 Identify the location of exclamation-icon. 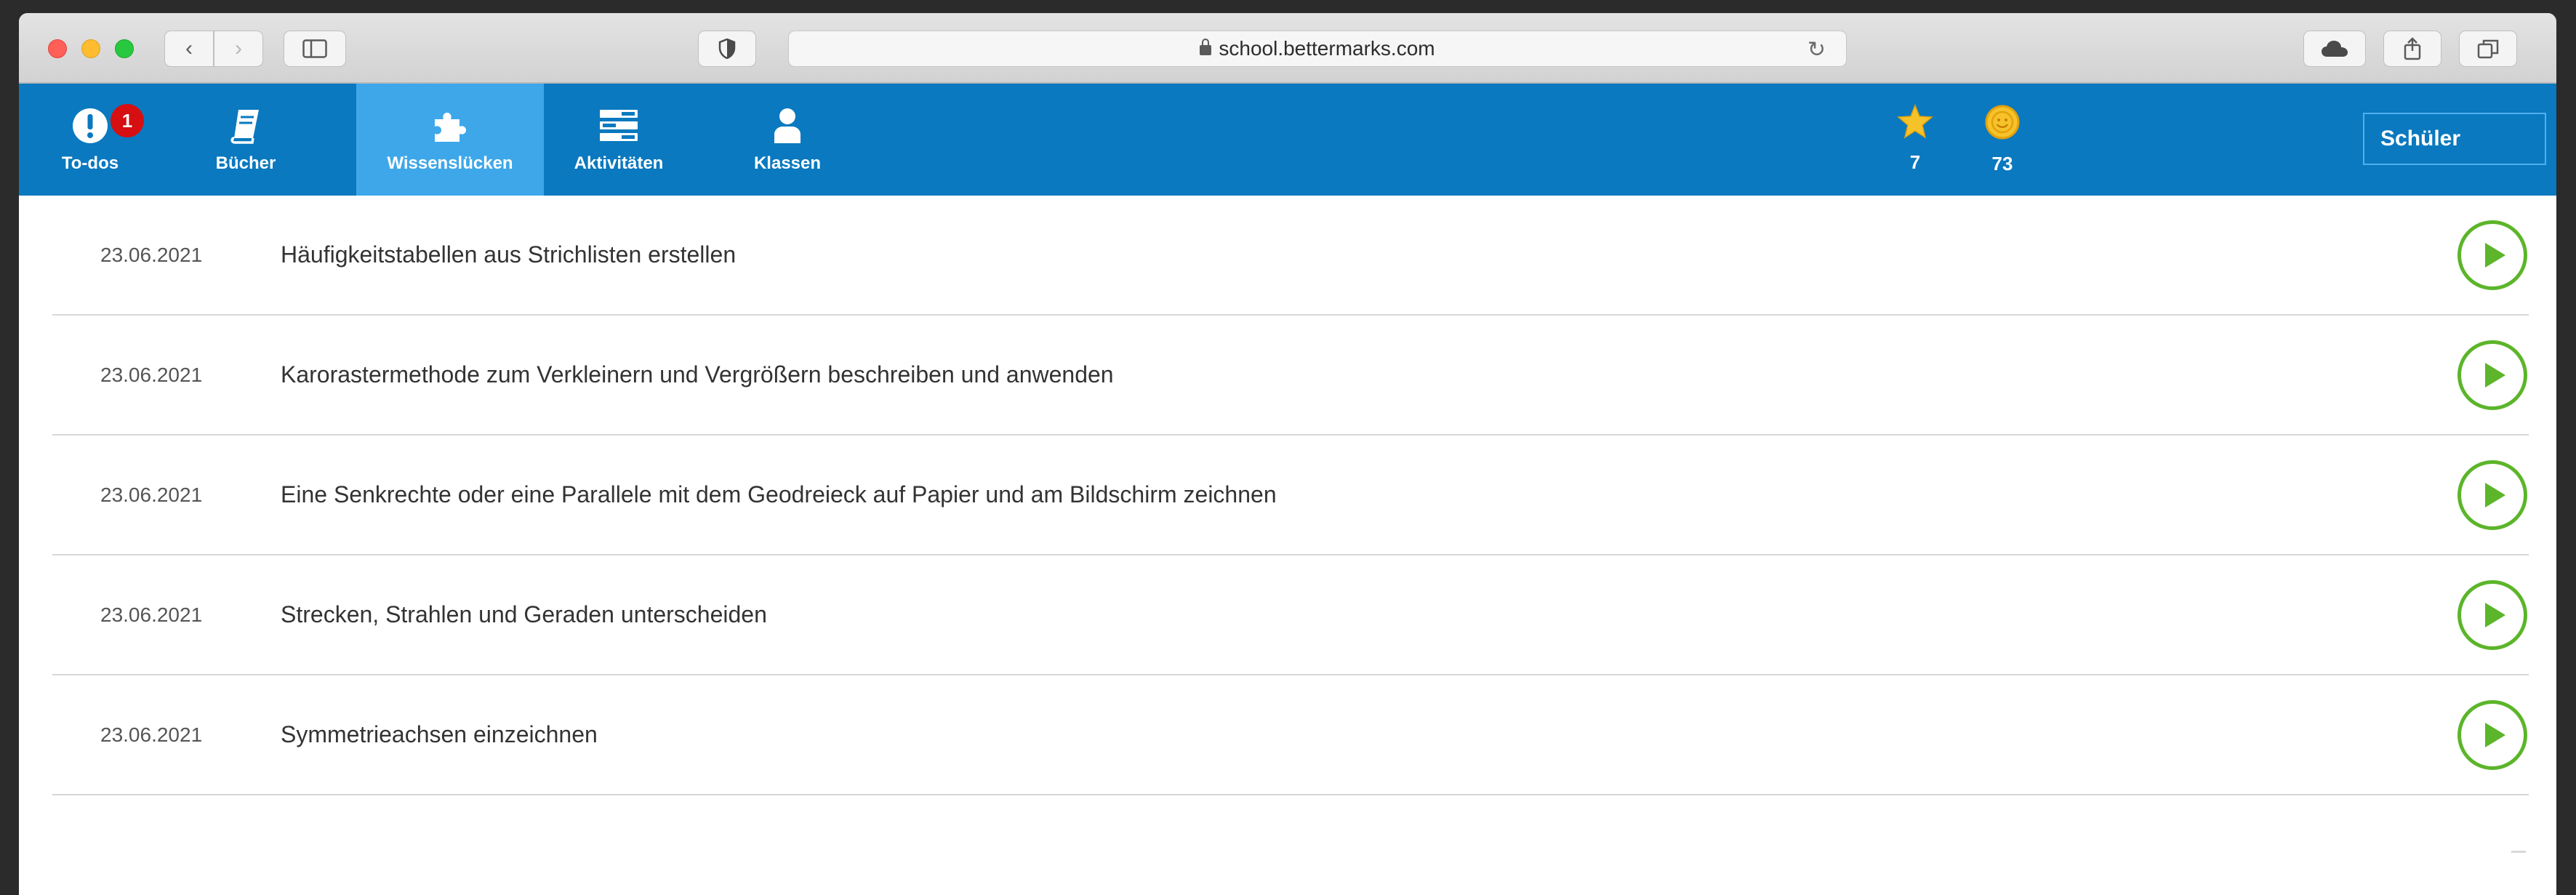
(90, 126).